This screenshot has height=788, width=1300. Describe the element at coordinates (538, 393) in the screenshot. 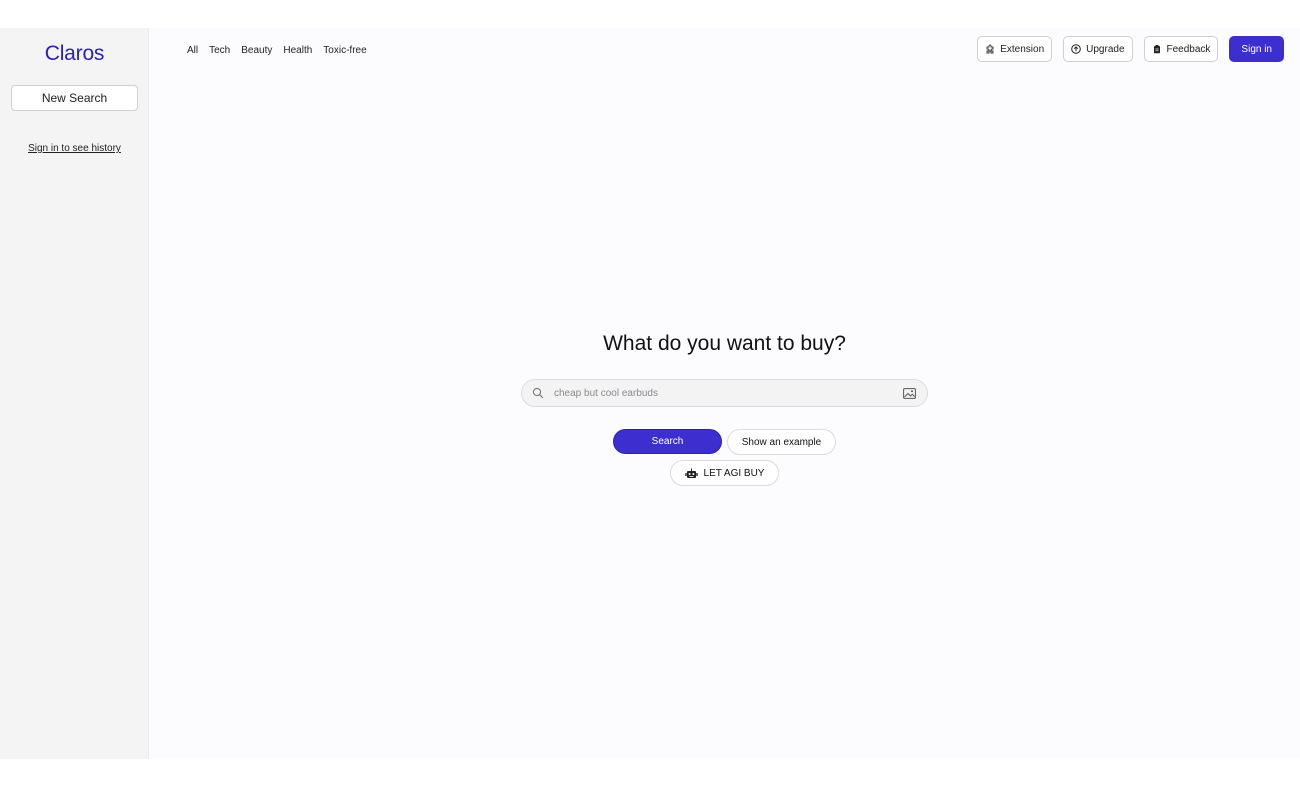

I see `search-icon` at that location.